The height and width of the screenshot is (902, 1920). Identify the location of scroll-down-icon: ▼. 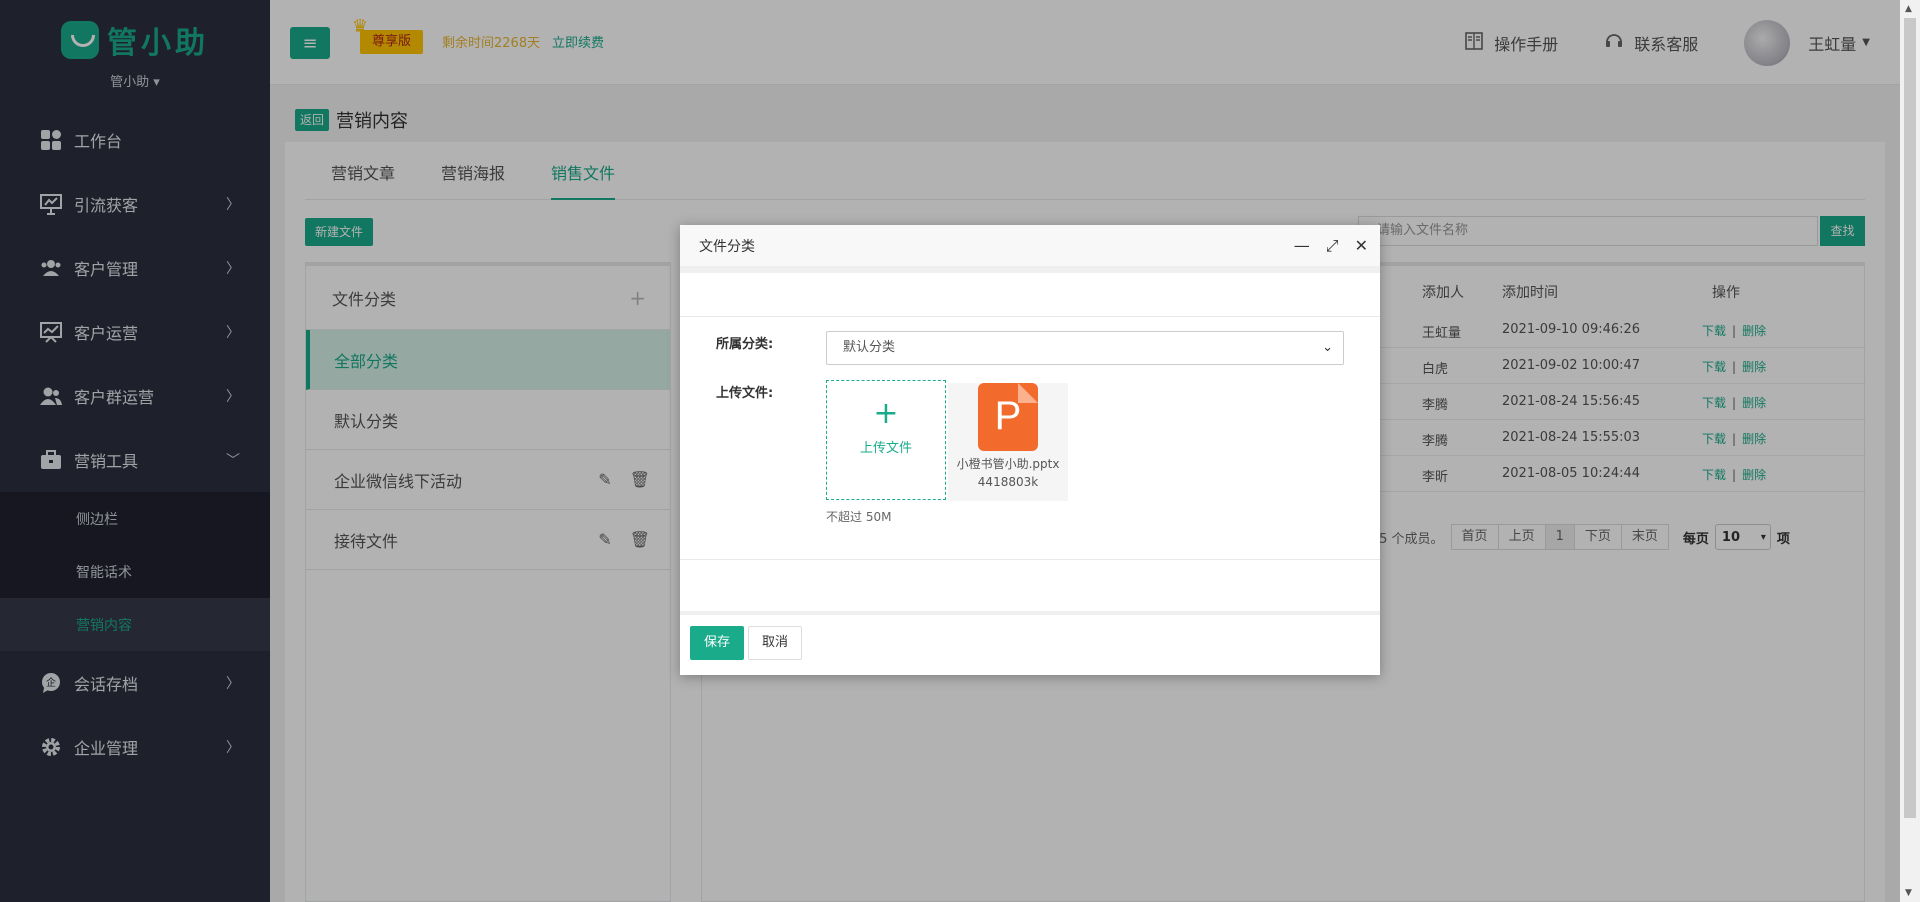
(1908, 893).